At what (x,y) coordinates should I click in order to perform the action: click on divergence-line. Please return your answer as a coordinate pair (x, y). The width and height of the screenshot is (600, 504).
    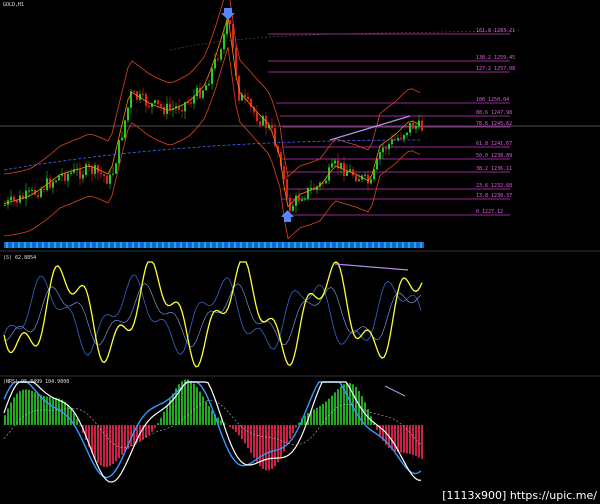
    Looking at the image, I should click on (371, 267).